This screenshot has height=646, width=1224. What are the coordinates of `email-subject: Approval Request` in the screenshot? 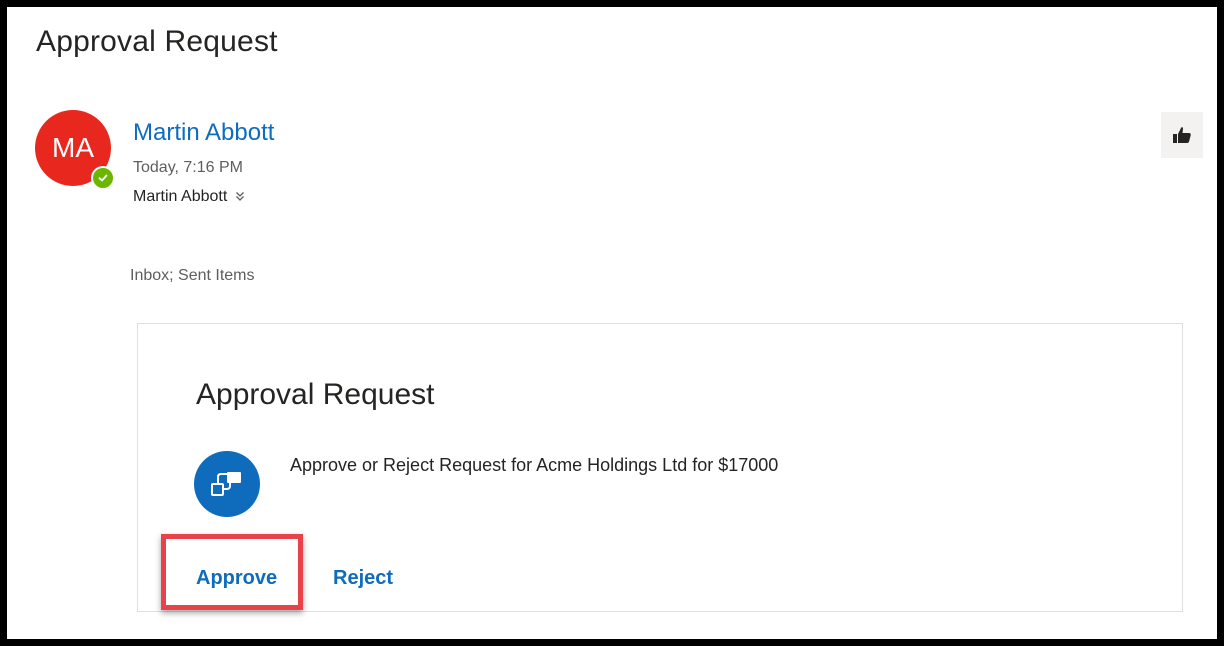 It's located at (157, 41).